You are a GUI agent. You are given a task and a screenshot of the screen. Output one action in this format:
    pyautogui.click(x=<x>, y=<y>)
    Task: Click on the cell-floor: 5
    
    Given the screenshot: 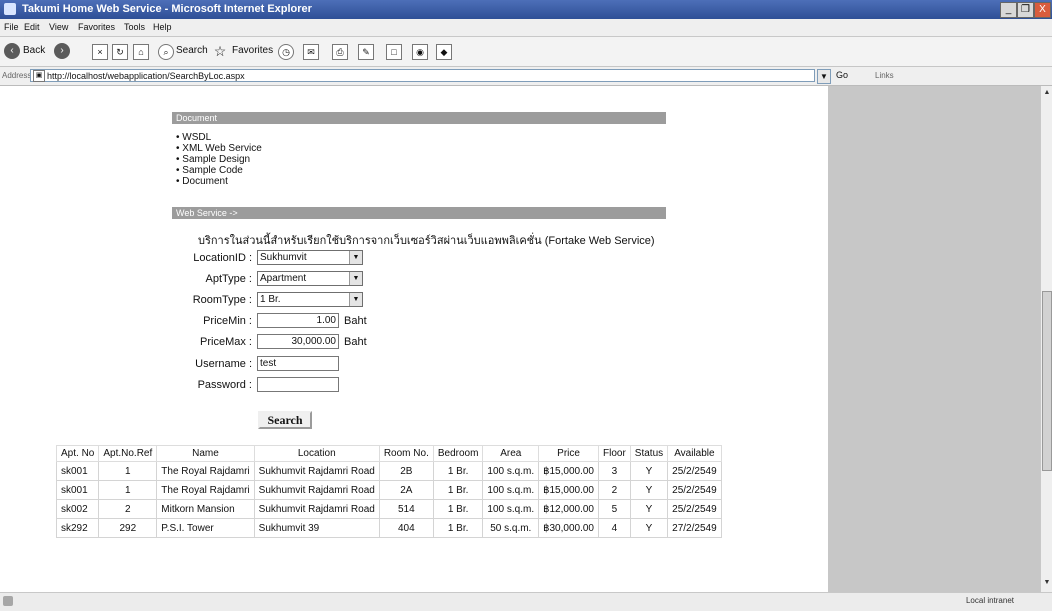 What is the action you would take?
    pyautogui.click(x=614, y=509)
    